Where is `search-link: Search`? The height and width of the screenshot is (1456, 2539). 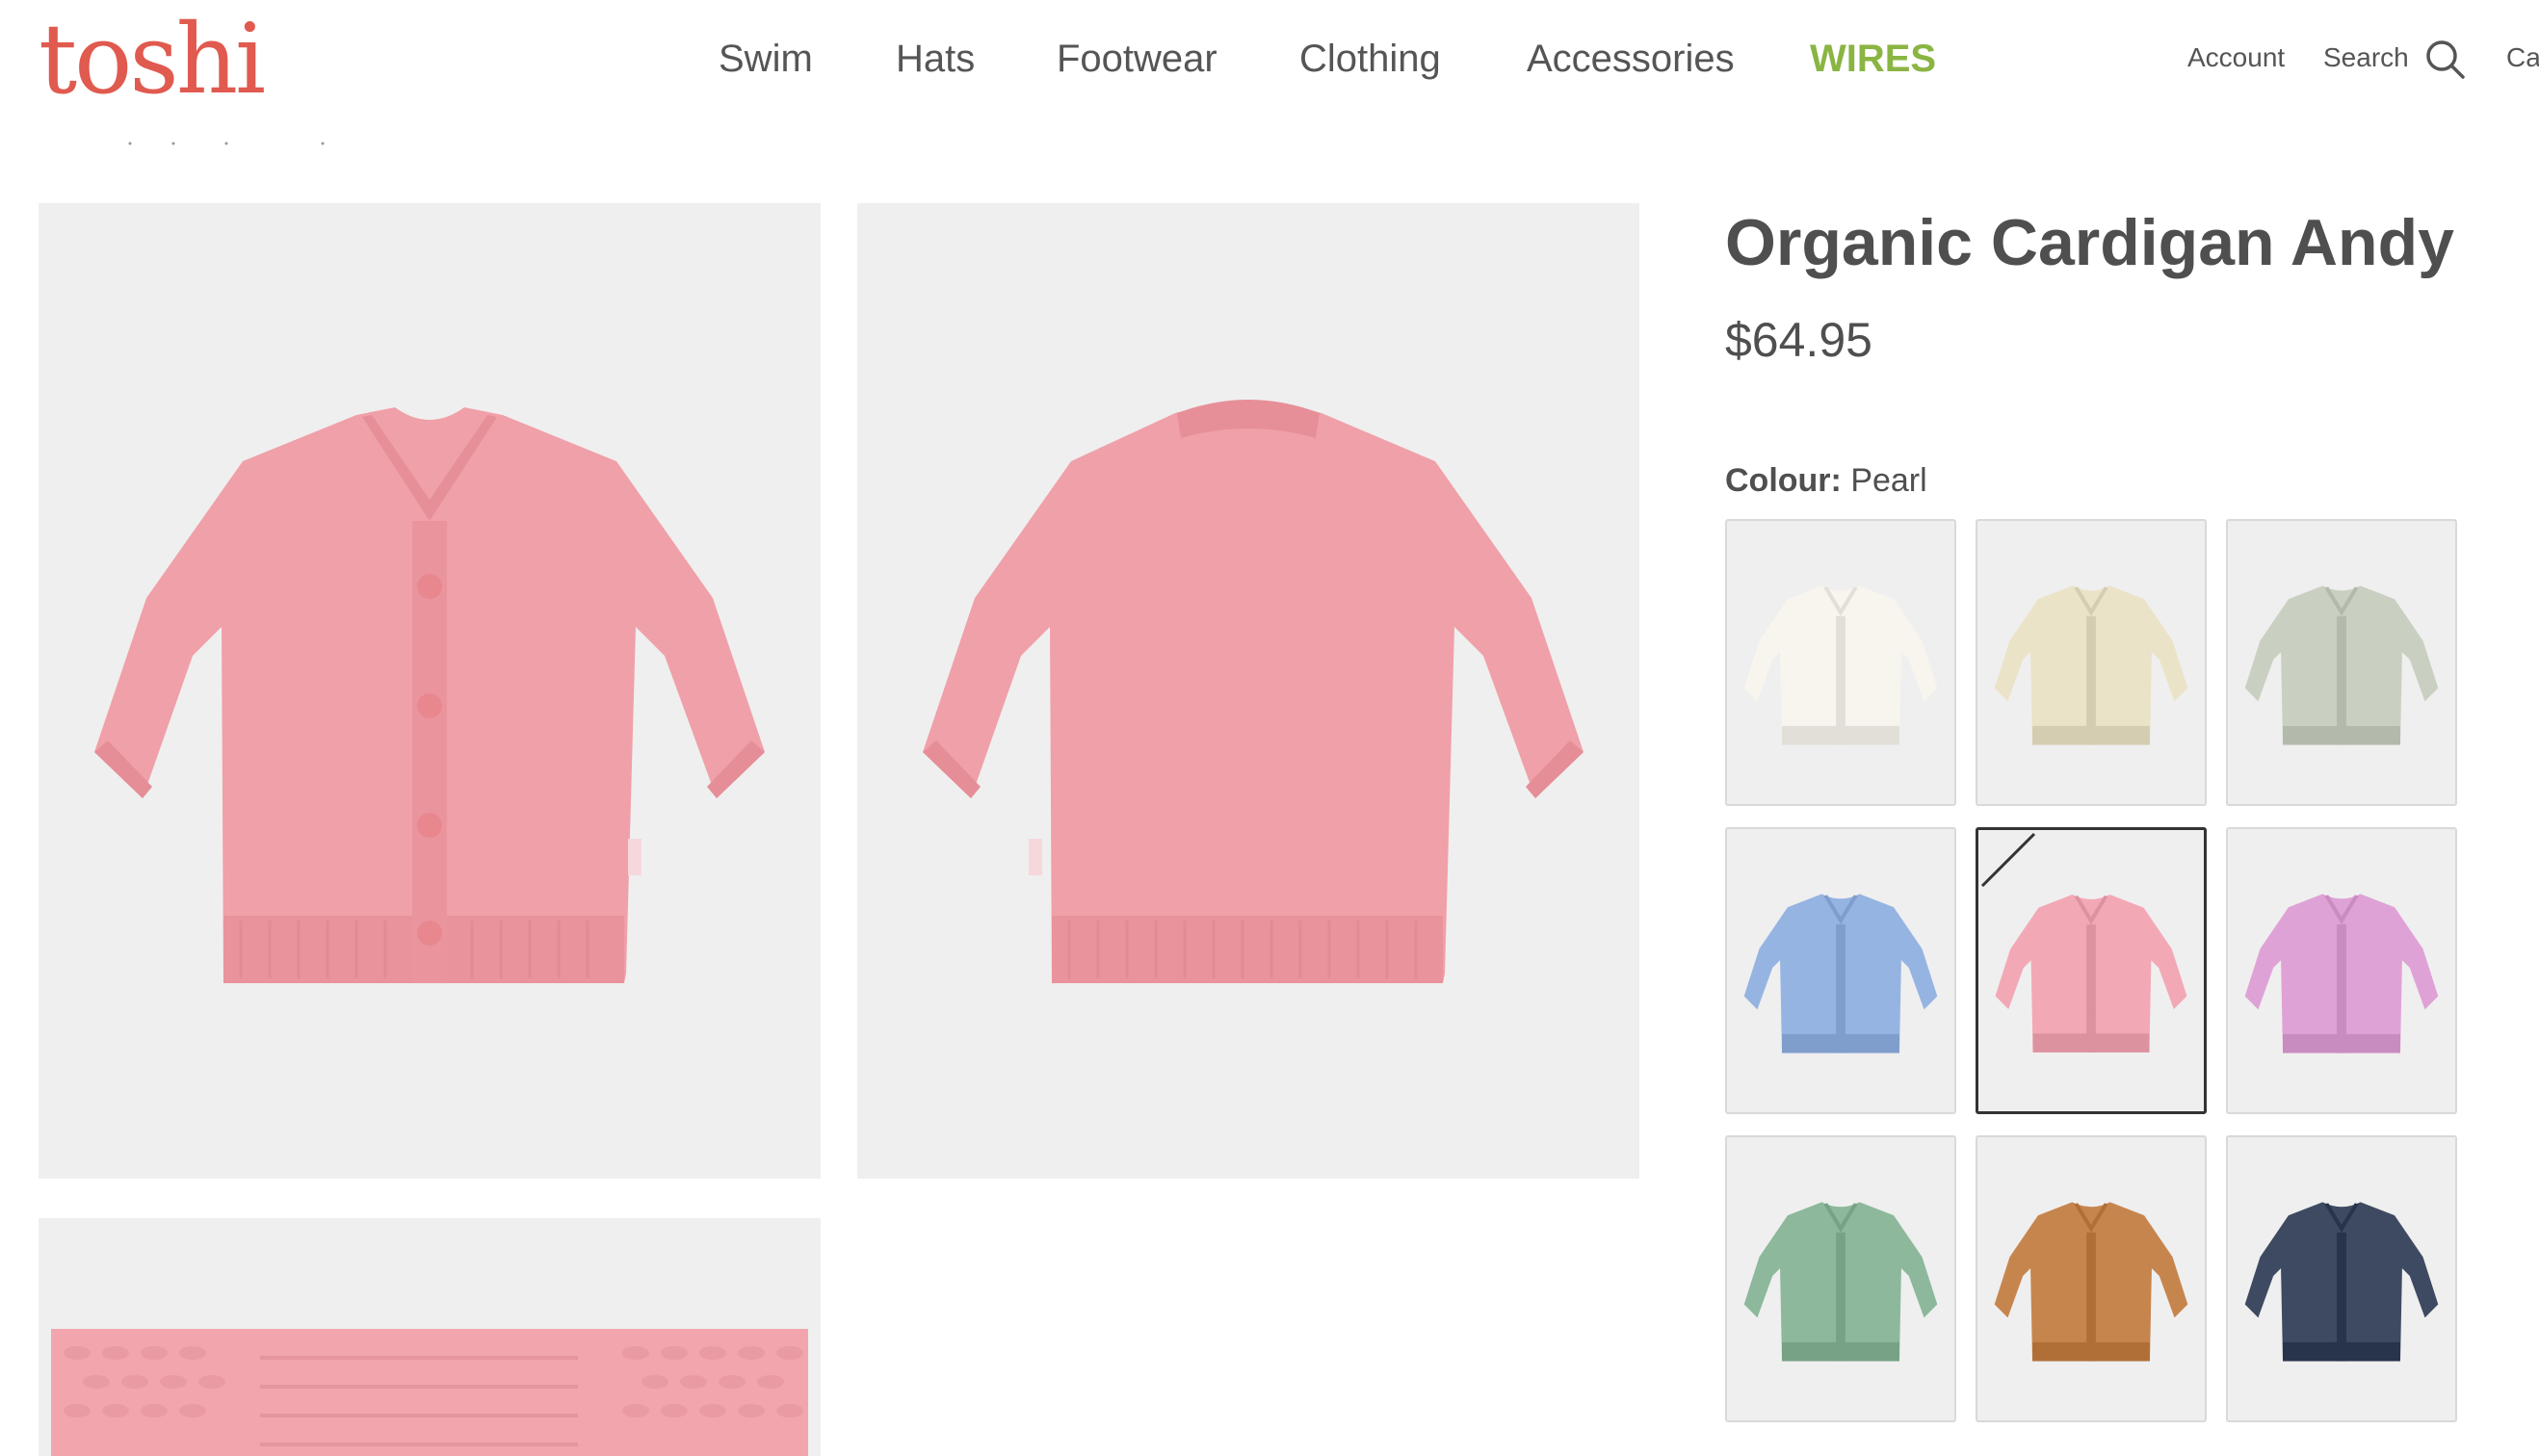 search-link: Search is located at coordinates (2366, 58).